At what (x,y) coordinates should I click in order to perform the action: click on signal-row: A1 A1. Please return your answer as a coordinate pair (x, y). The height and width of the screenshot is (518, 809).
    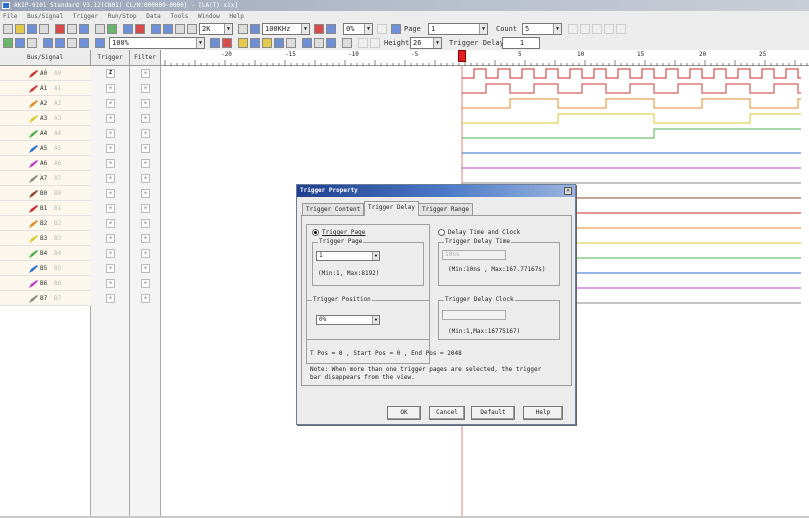
    Looking at the image, I should click on (45, 88).